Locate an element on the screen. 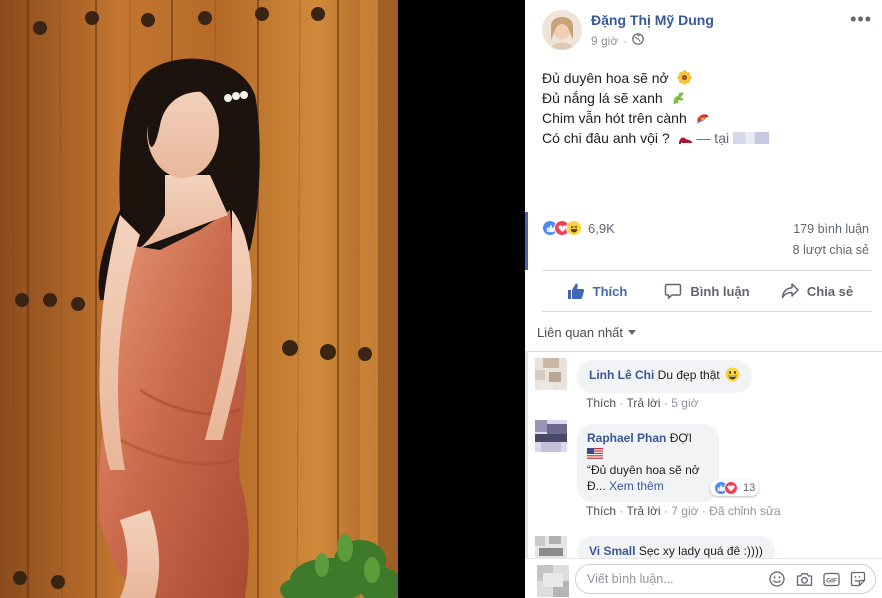 This screenshot has height=598, width=882. comment-composer: Viết bình luận... GIF is located at coordinates (703, 578).